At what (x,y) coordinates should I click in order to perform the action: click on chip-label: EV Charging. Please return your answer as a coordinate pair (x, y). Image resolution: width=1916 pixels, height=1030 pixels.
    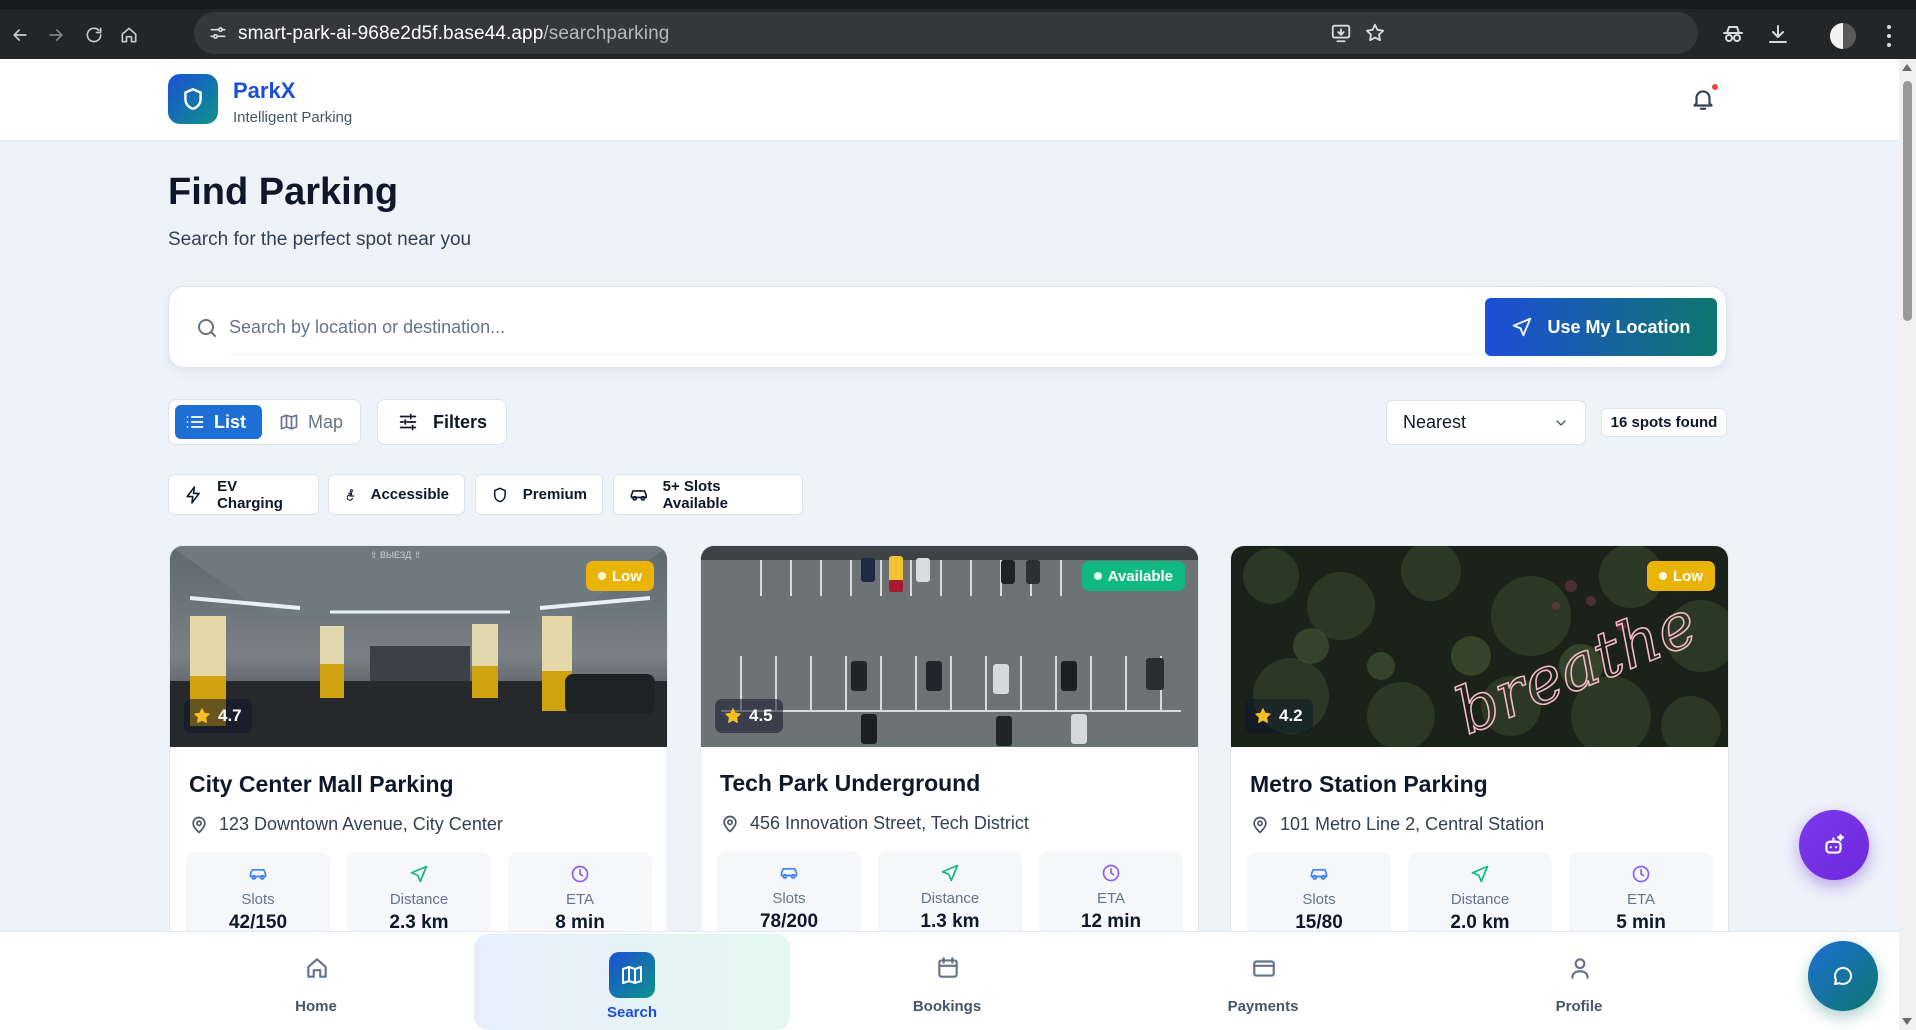
    Looking at the image, I should click on (250, 494).